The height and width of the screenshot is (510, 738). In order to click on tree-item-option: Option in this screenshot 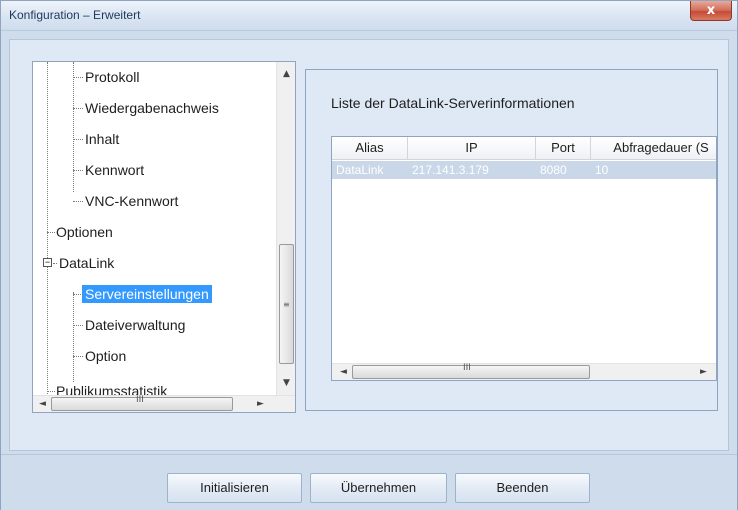, I will do `click(99, 356)`.